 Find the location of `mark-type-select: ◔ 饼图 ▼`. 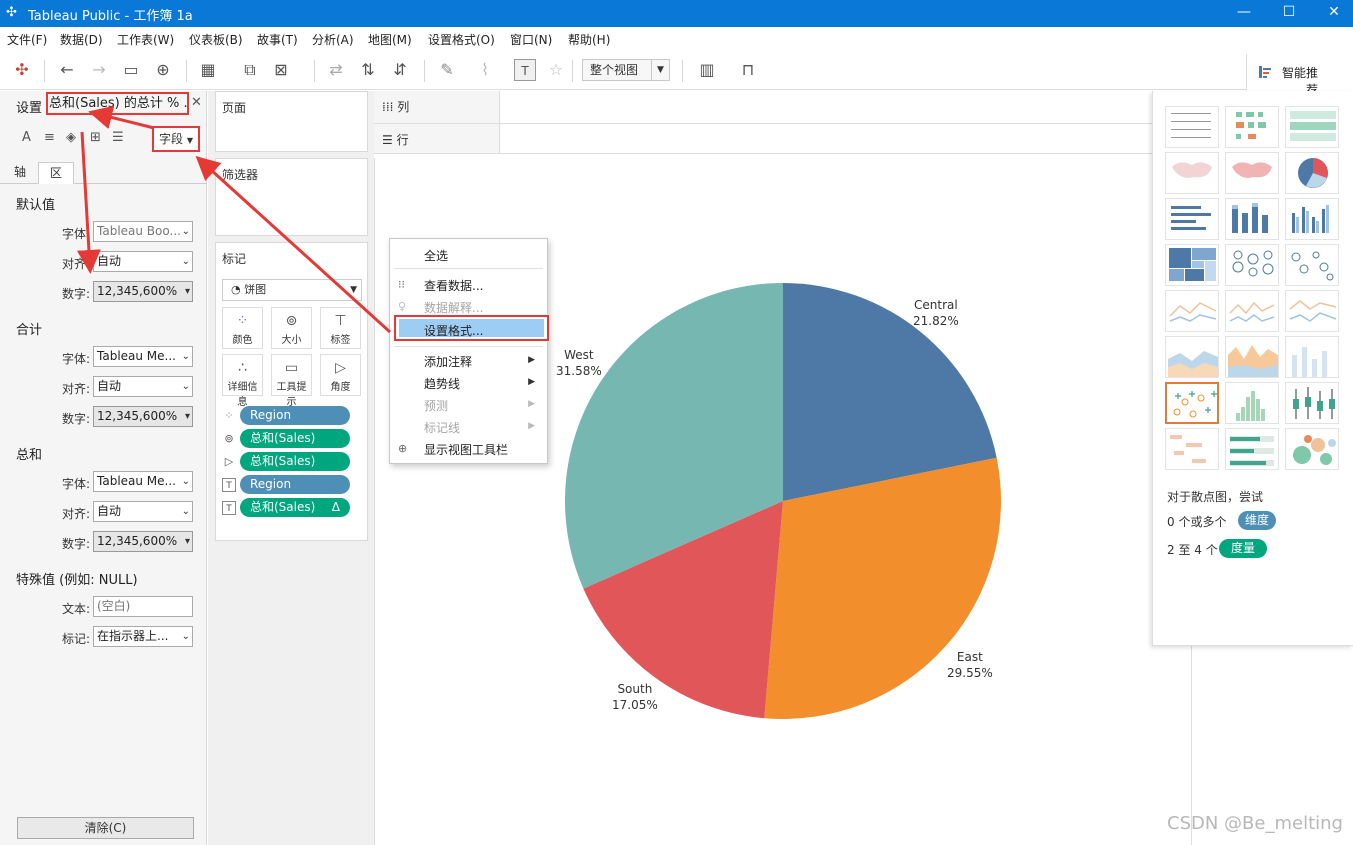

mark-type-select: ◔ 饼图 ▼ is located at coordinates (292, 290).